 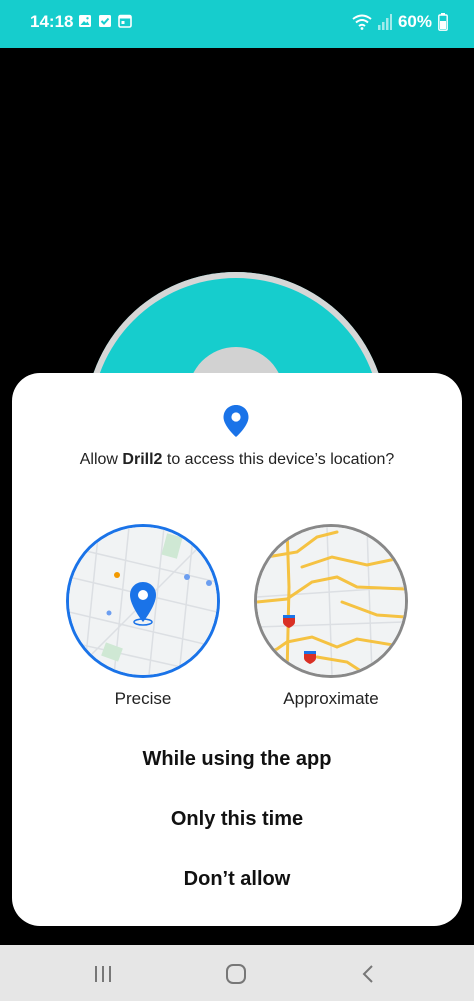 What do you see at coordinates (236, 421) in the screenshot?
I see `location-pin-icon` at bounding box center [236, 421].